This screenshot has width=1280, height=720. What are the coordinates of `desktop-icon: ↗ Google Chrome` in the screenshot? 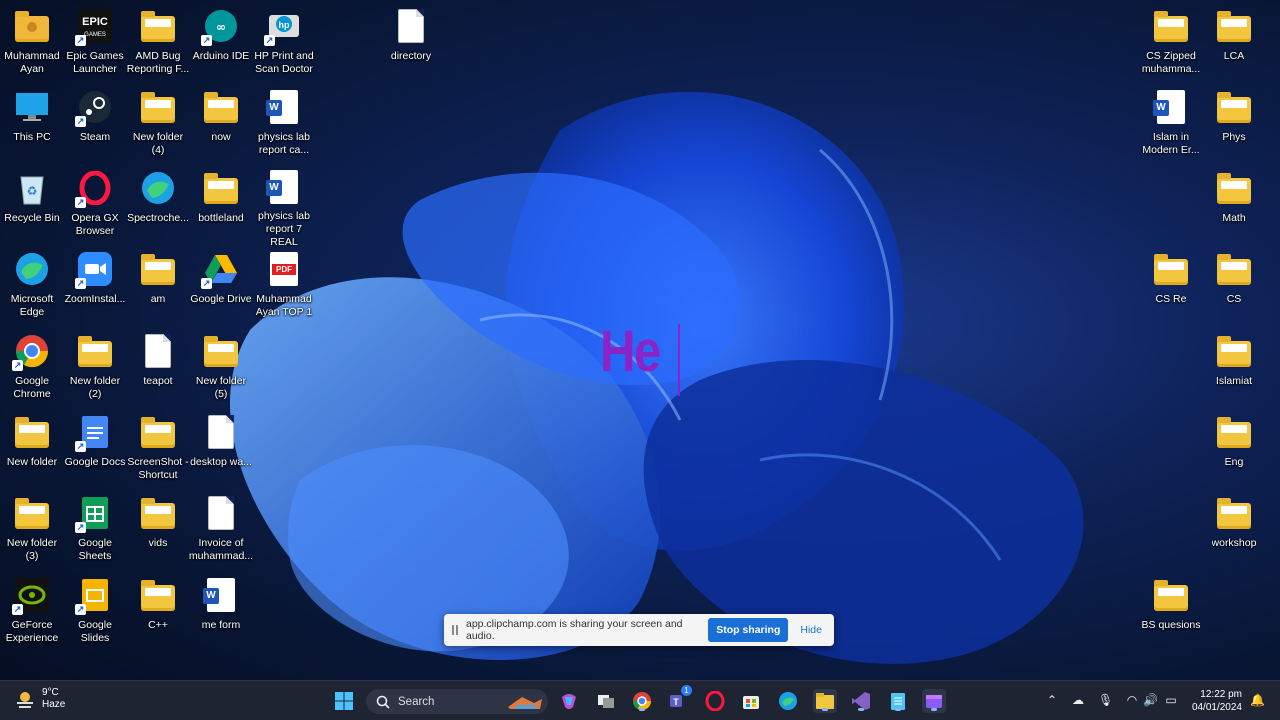 It's located at (32, 369).